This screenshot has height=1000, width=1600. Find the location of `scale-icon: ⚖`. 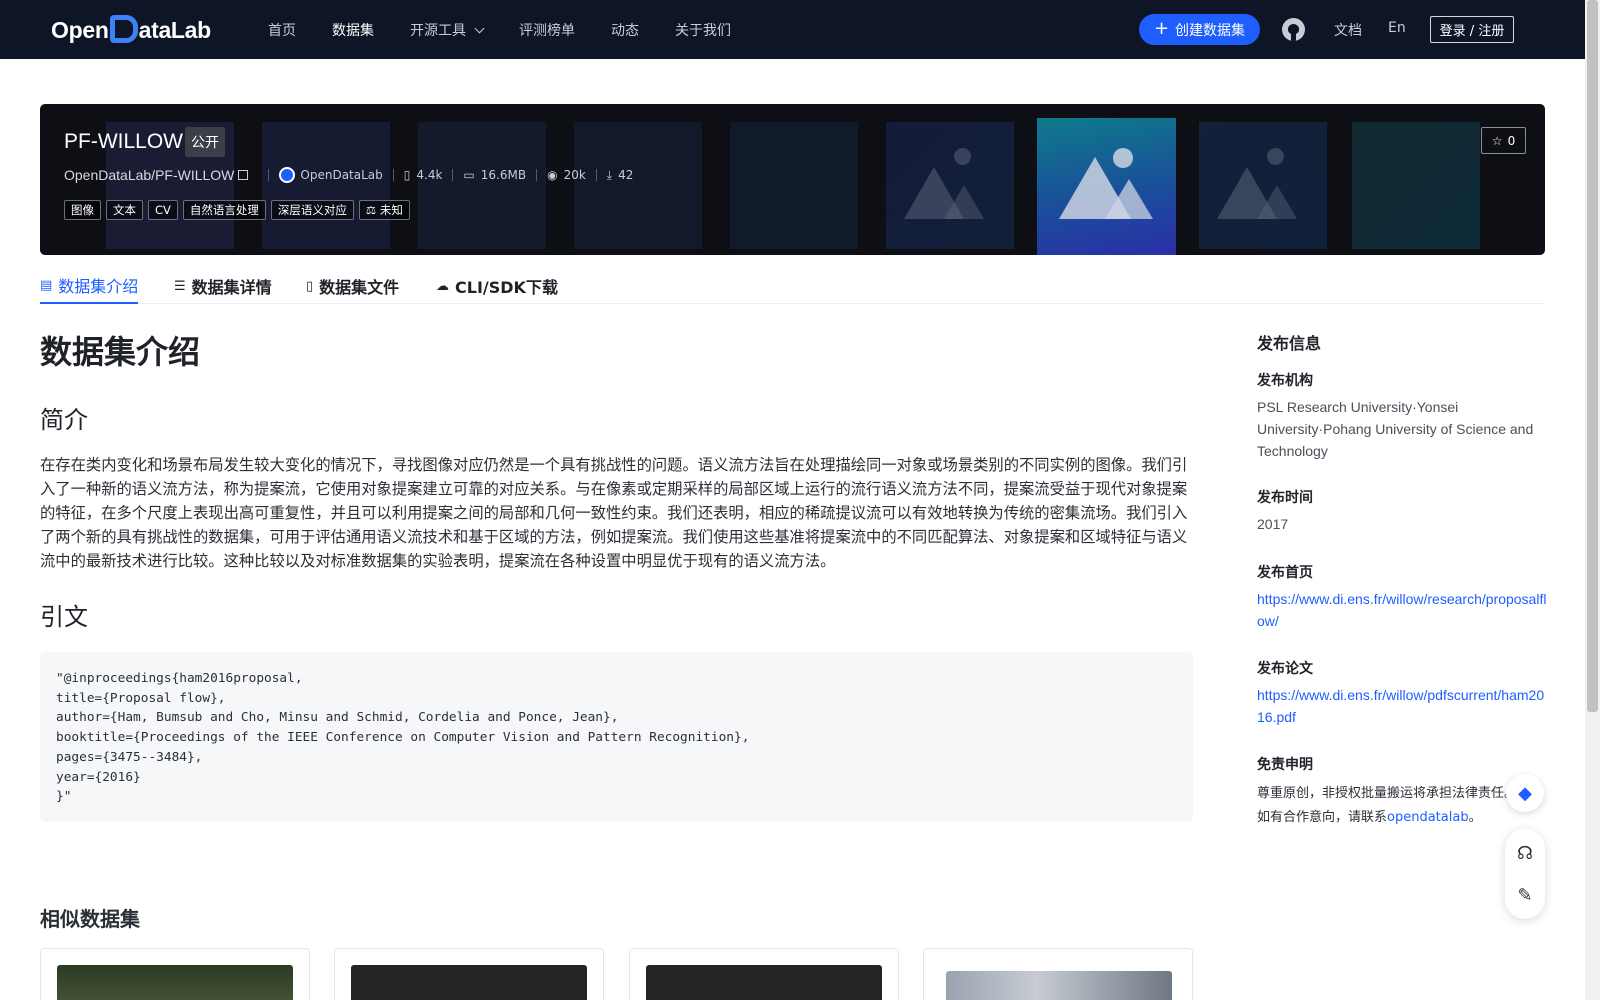

scale-icon: ⚖ is located at coordinates (371, 210).